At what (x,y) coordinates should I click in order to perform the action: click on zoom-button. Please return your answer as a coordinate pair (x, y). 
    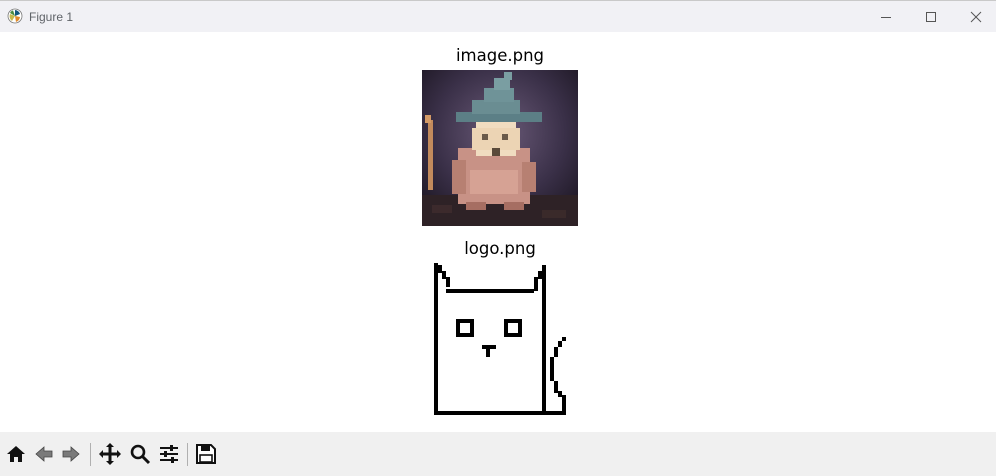
    Looking at the image, I should click on (140, 454).